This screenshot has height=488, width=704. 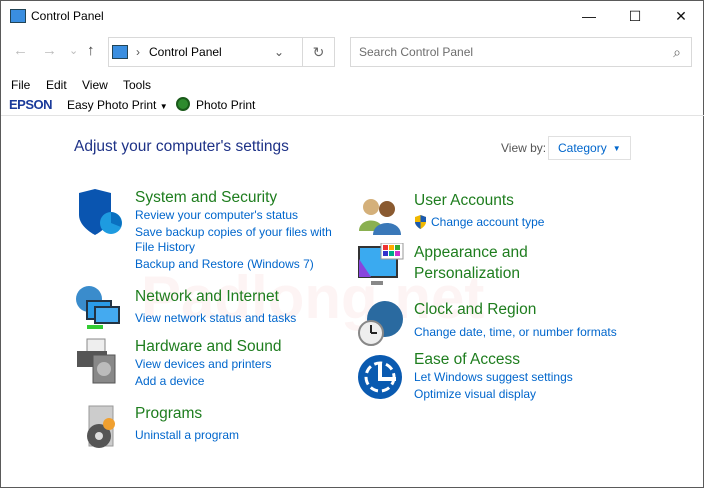 I want to click on epson-logo: EPSON, so click(x=31, y=104).